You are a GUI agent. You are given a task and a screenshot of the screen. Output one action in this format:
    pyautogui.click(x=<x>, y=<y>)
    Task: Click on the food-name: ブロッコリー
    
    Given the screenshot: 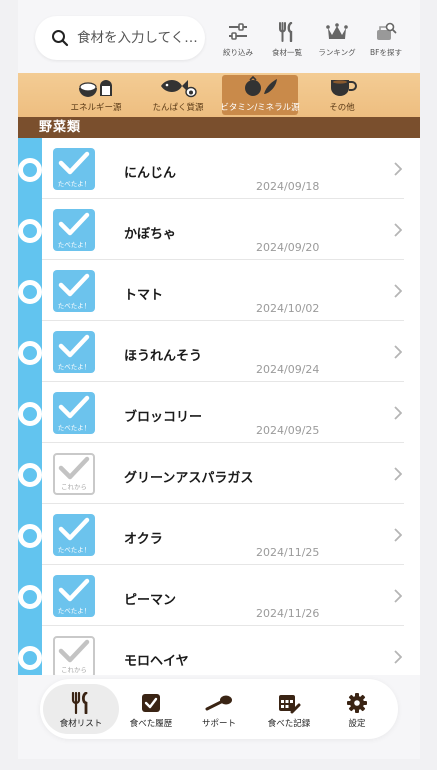 What is the action you would take?
    pyautogui.click(x=163, y=417)
    